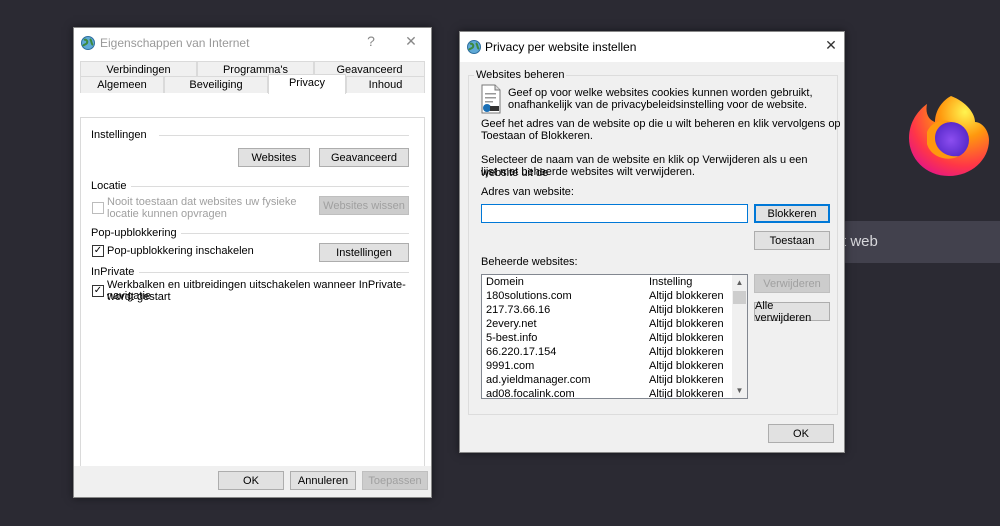 Image resolution: width=1000 pixels, height=526 pixels. I want to click on settings-group-label: Instellingen, so click(119, 135).